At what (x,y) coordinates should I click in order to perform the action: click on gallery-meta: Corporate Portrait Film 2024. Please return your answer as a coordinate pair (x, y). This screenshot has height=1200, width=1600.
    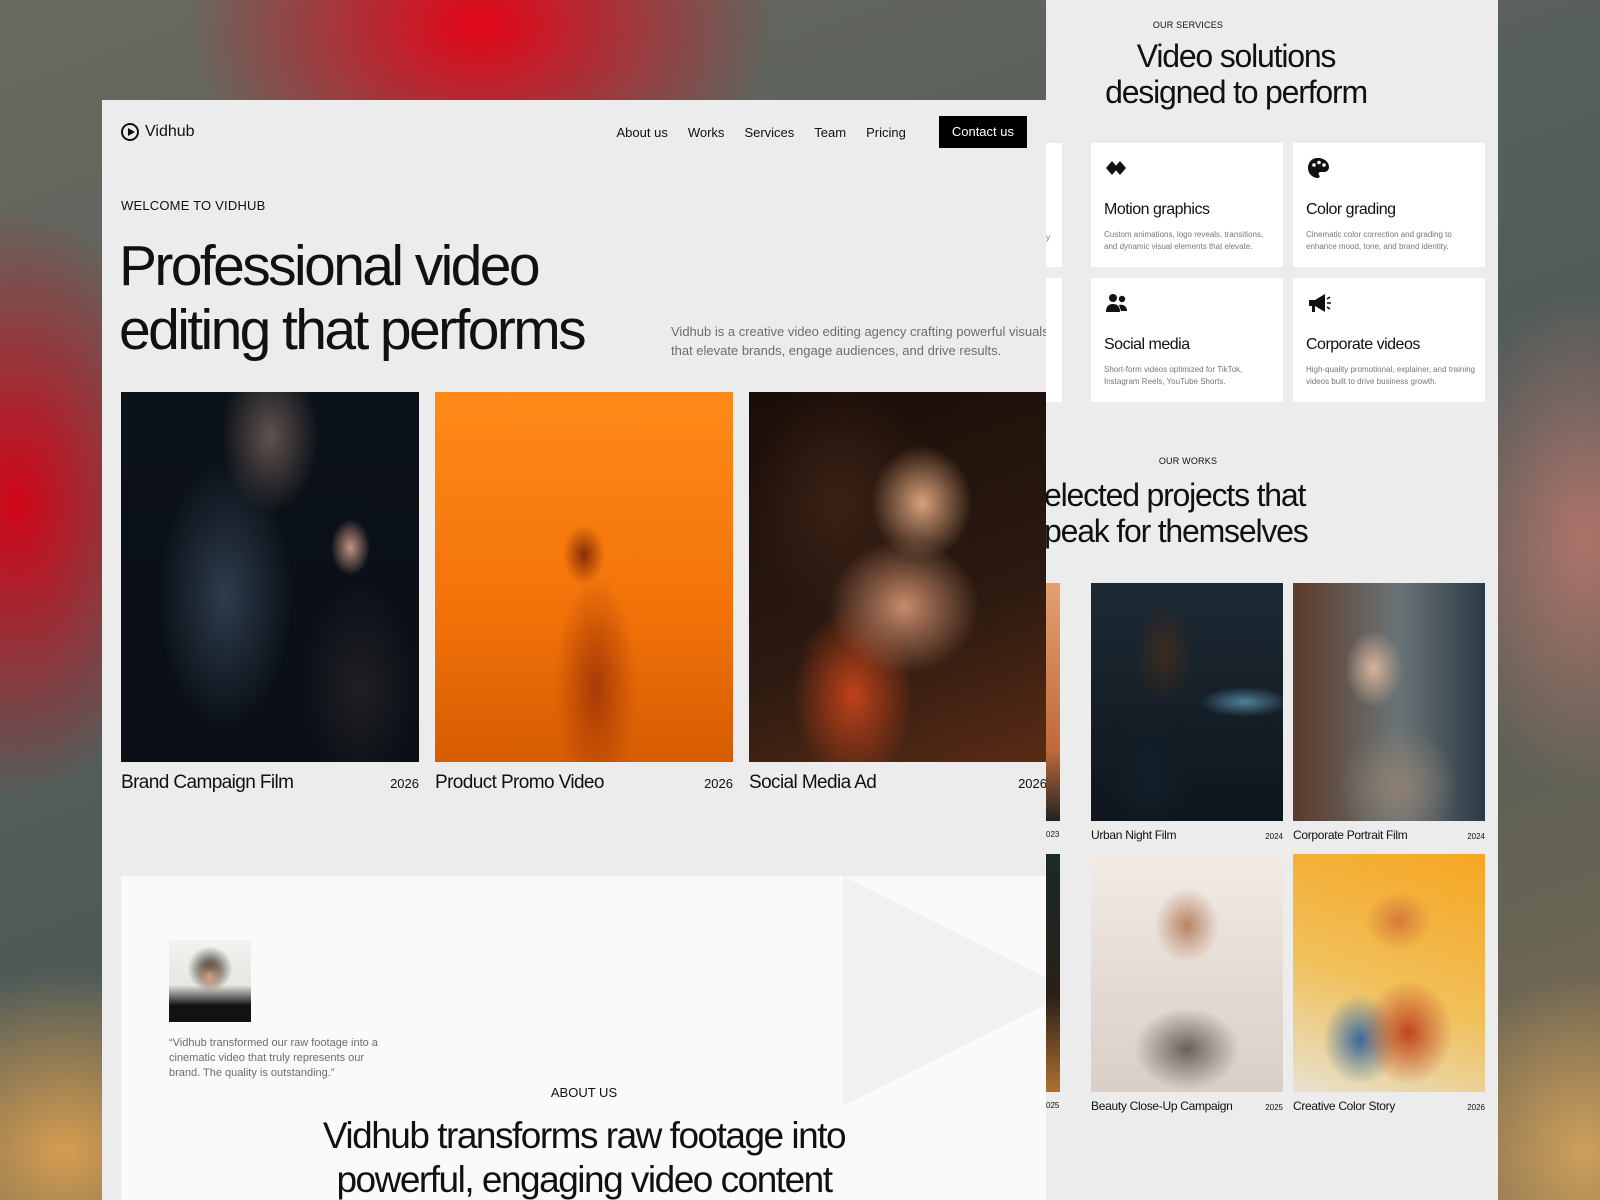
    Looking at the image, I should click on (1389, 835).